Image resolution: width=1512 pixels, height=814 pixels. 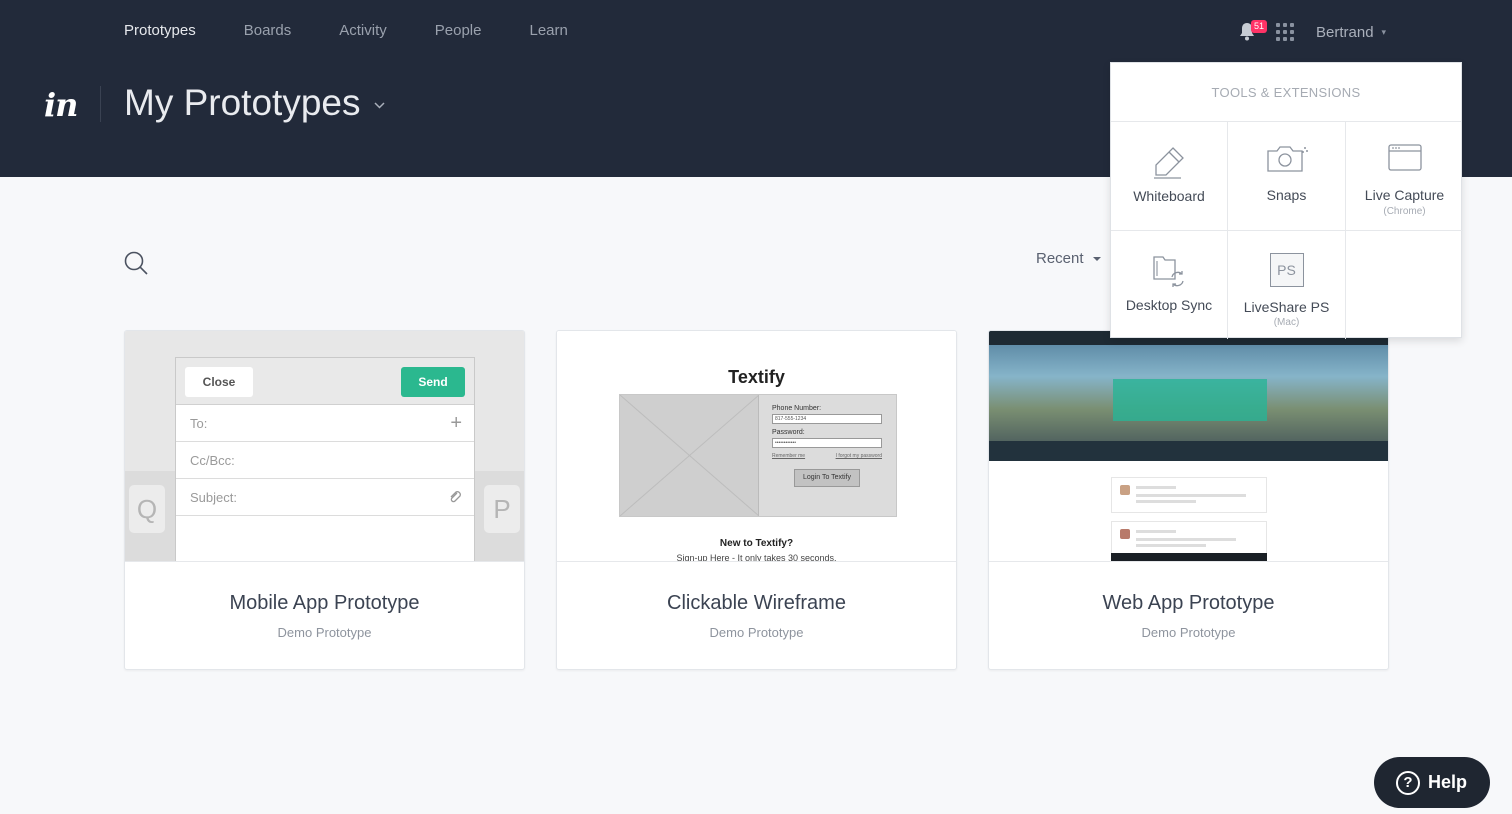 What do you see at coordinates (1188, 603) in the screenshot?
I see `card-title: Web App Prototype` at bounding box center [1188, 603].